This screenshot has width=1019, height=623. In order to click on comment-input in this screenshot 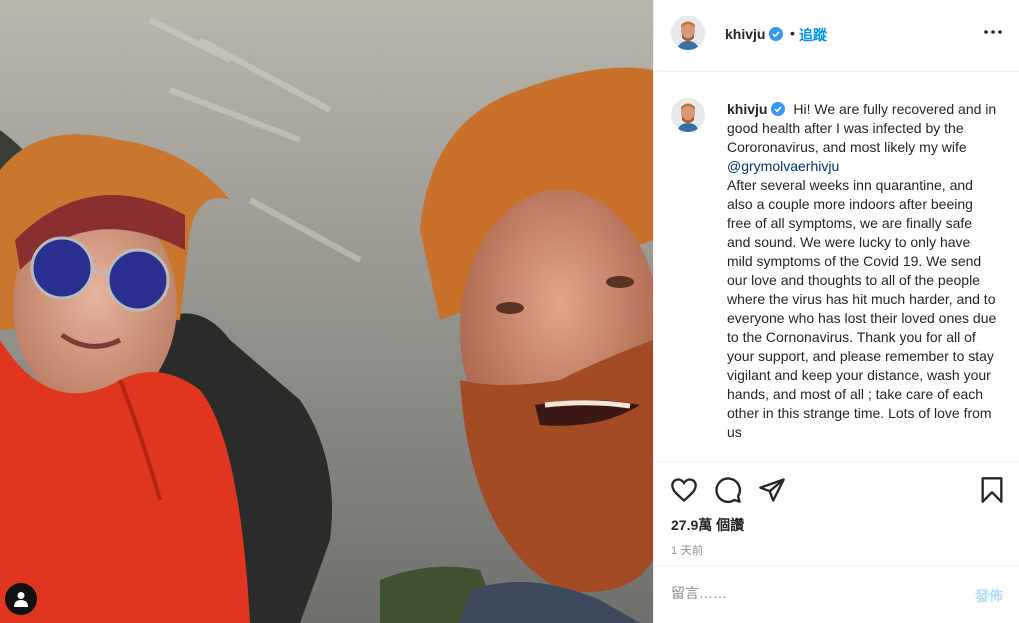, I will do `click(801, 593)`.